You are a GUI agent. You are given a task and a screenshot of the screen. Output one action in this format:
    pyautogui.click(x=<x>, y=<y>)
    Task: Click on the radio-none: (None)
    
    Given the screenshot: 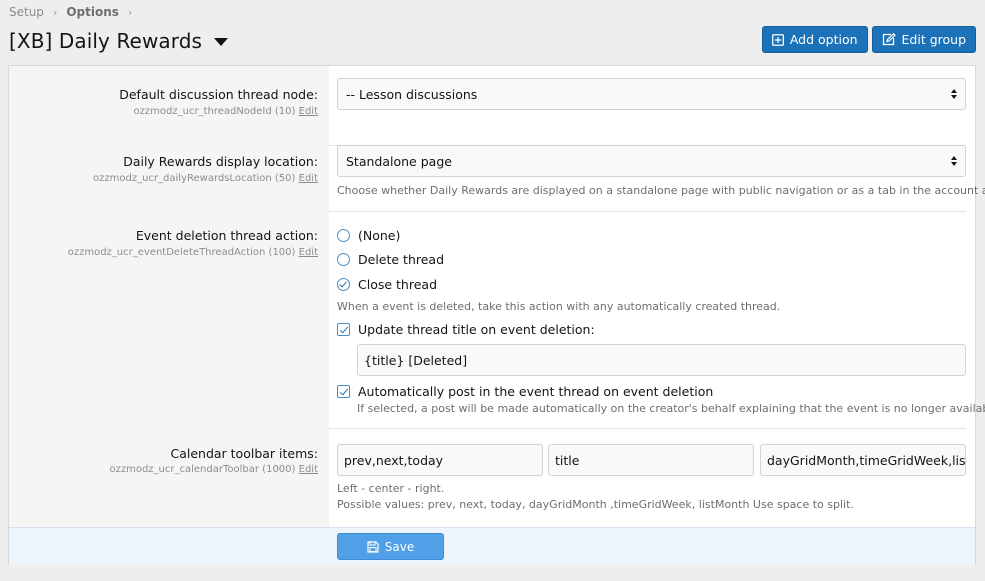 What is the action you would take?
    pyautogui.click(x=368, y=235)
    